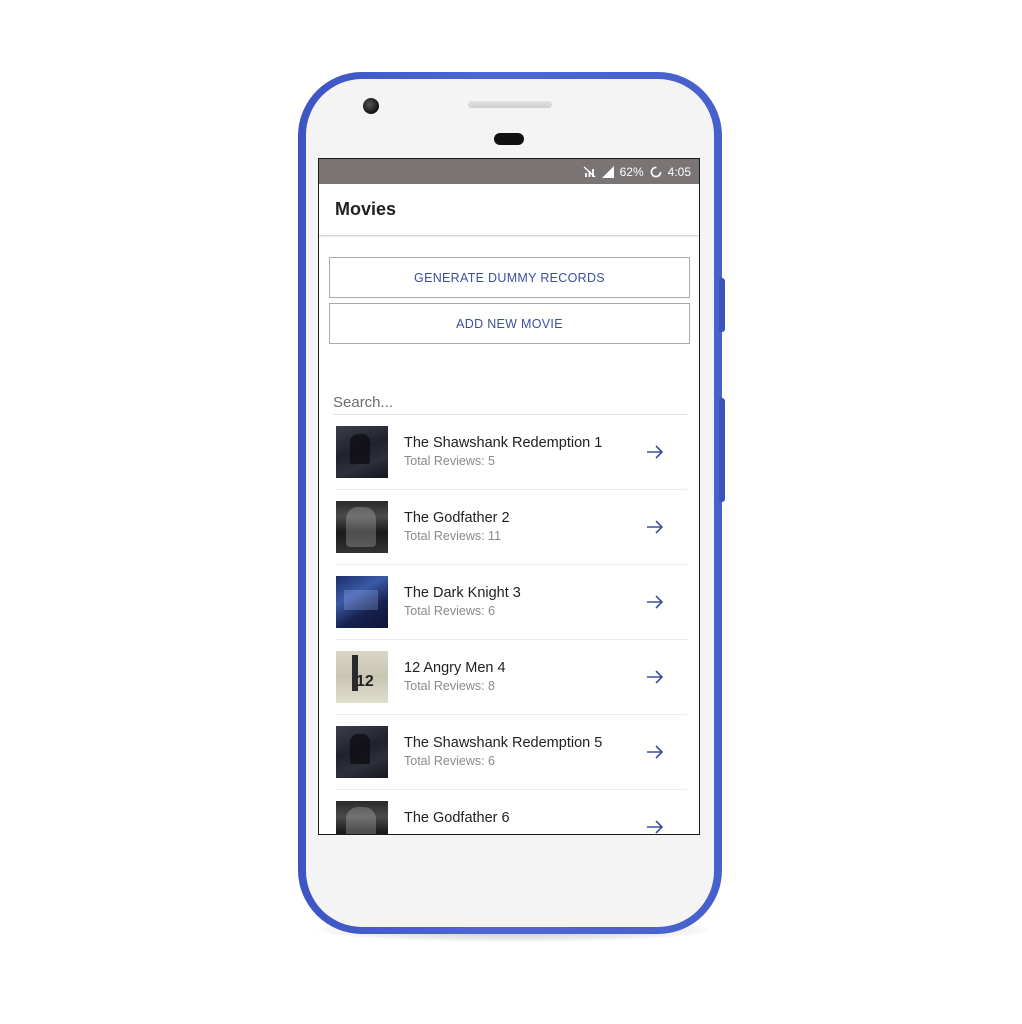 This screenshot has height=1024, width=1022. What do you see at coordinates (457, 818) in the screenshot?
I see `movie-title: The Godfather 6` at bounding box center [457, 818].